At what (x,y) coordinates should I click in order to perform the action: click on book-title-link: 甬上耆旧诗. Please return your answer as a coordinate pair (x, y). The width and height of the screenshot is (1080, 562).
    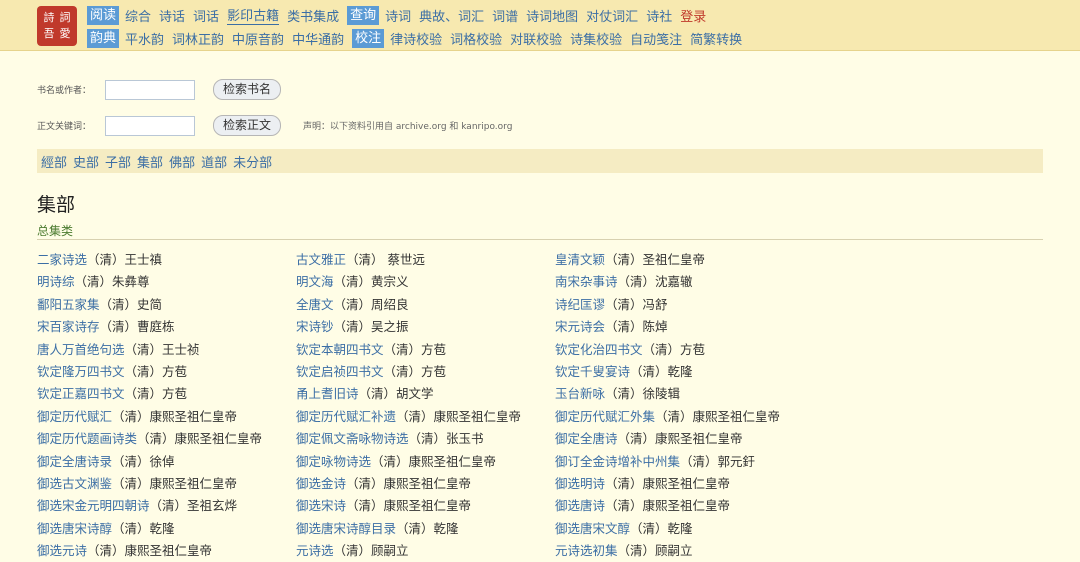
    Looking at the image, I should click on (327, 393).